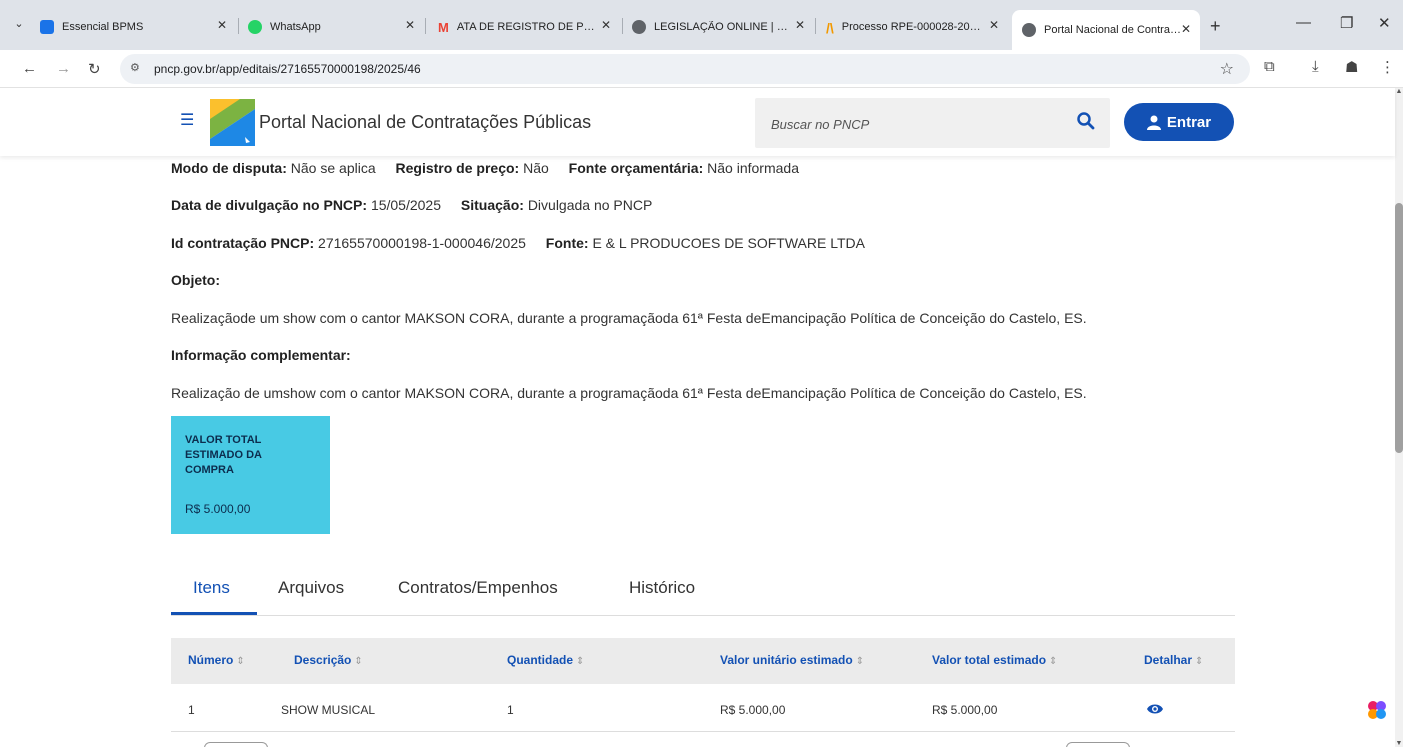 The width and height of the screenshot is (1403, 747). I want to click on objeto-heading: Objeto:, so click(195, 280).